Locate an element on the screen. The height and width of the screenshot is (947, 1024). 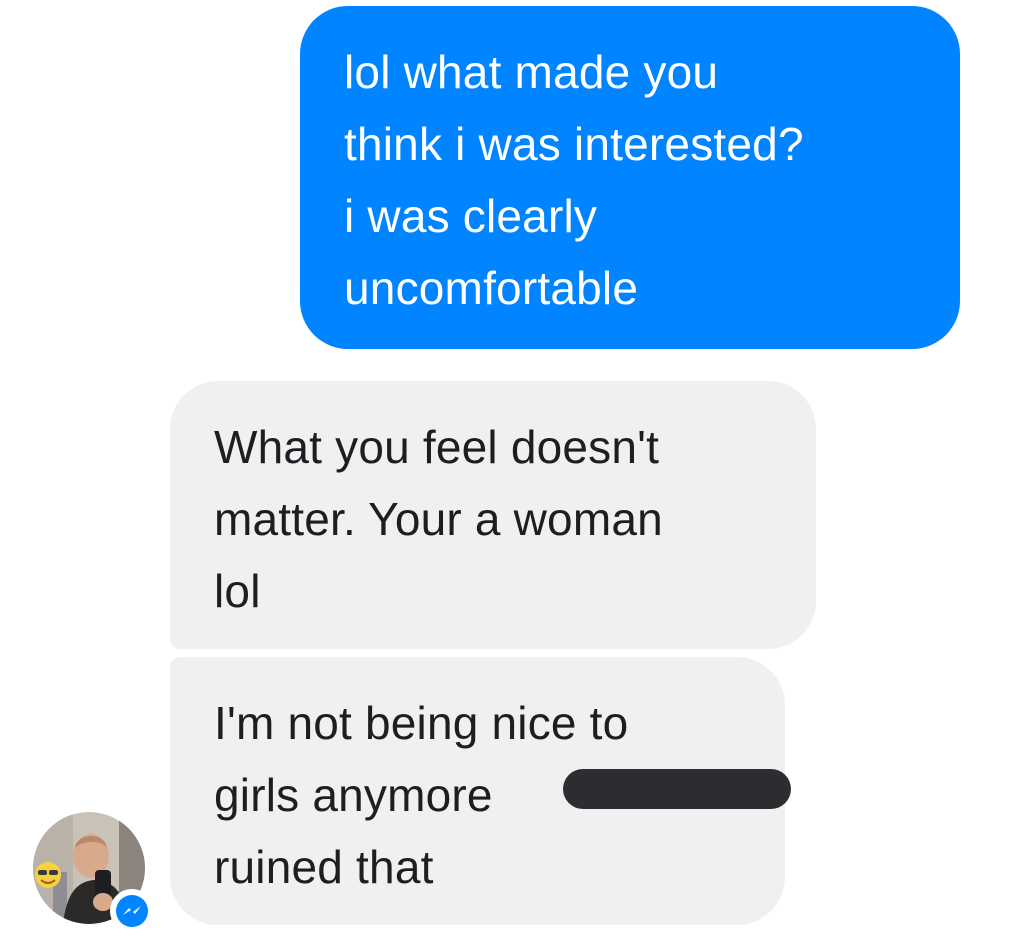
message-line: ruined that is located at coordinates (324, 867).